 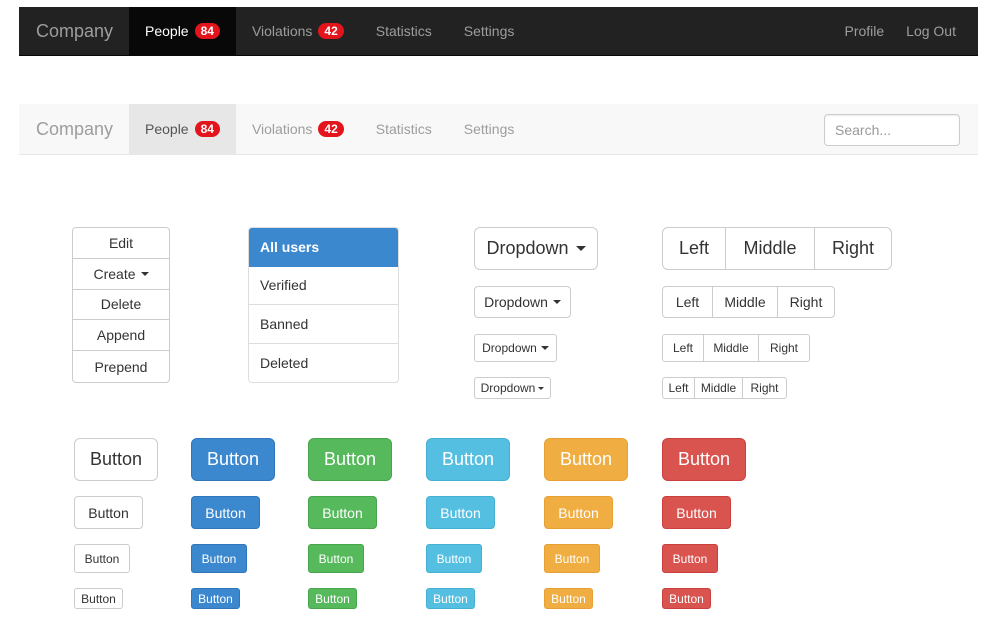 What do you see at coordinates (704, 459) in the screenshot?
I see `danger-button-large: Button` at bounding box center [704, 459].